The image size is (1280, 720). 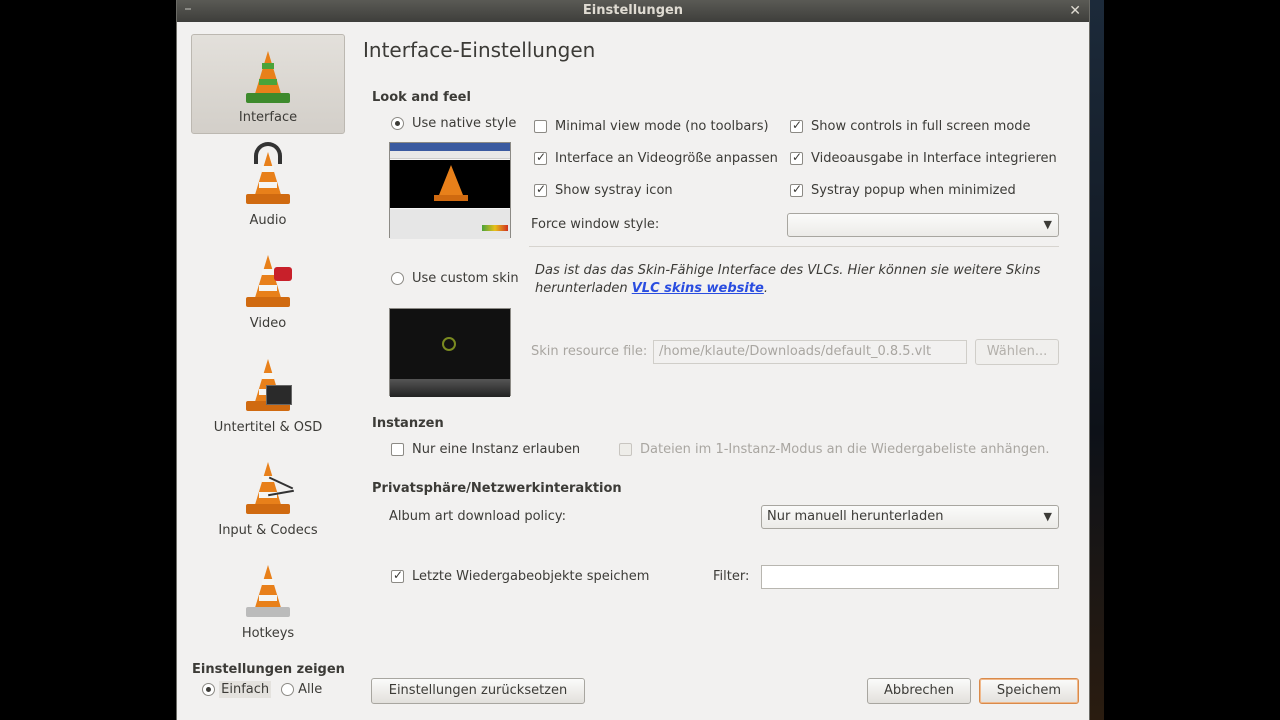 What do you see at coordinates (794, 246) in the screenshot?
I see `divider` at bounding box center [794, 246].